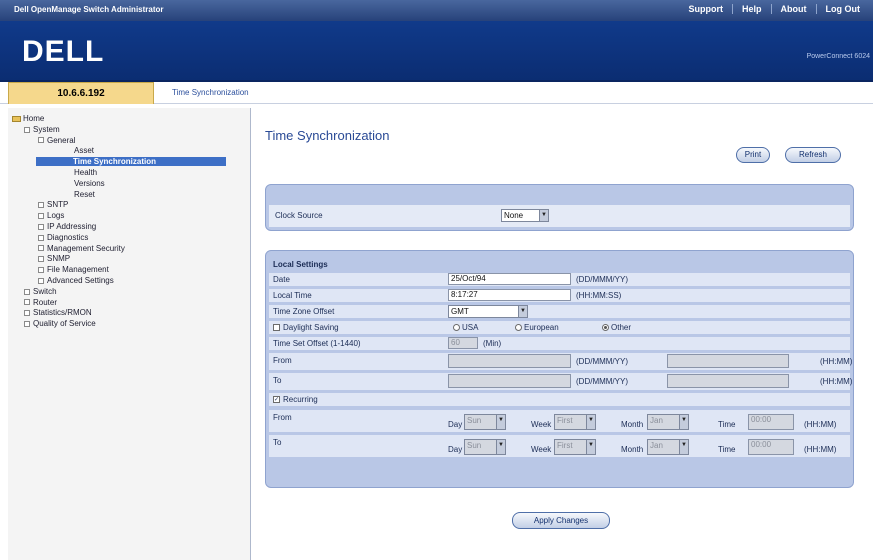  What do you see at coordinates (210, 92) in the screenshot?
I see `breadcrumb: Time Synchronization` at bounding box center [210, 92].